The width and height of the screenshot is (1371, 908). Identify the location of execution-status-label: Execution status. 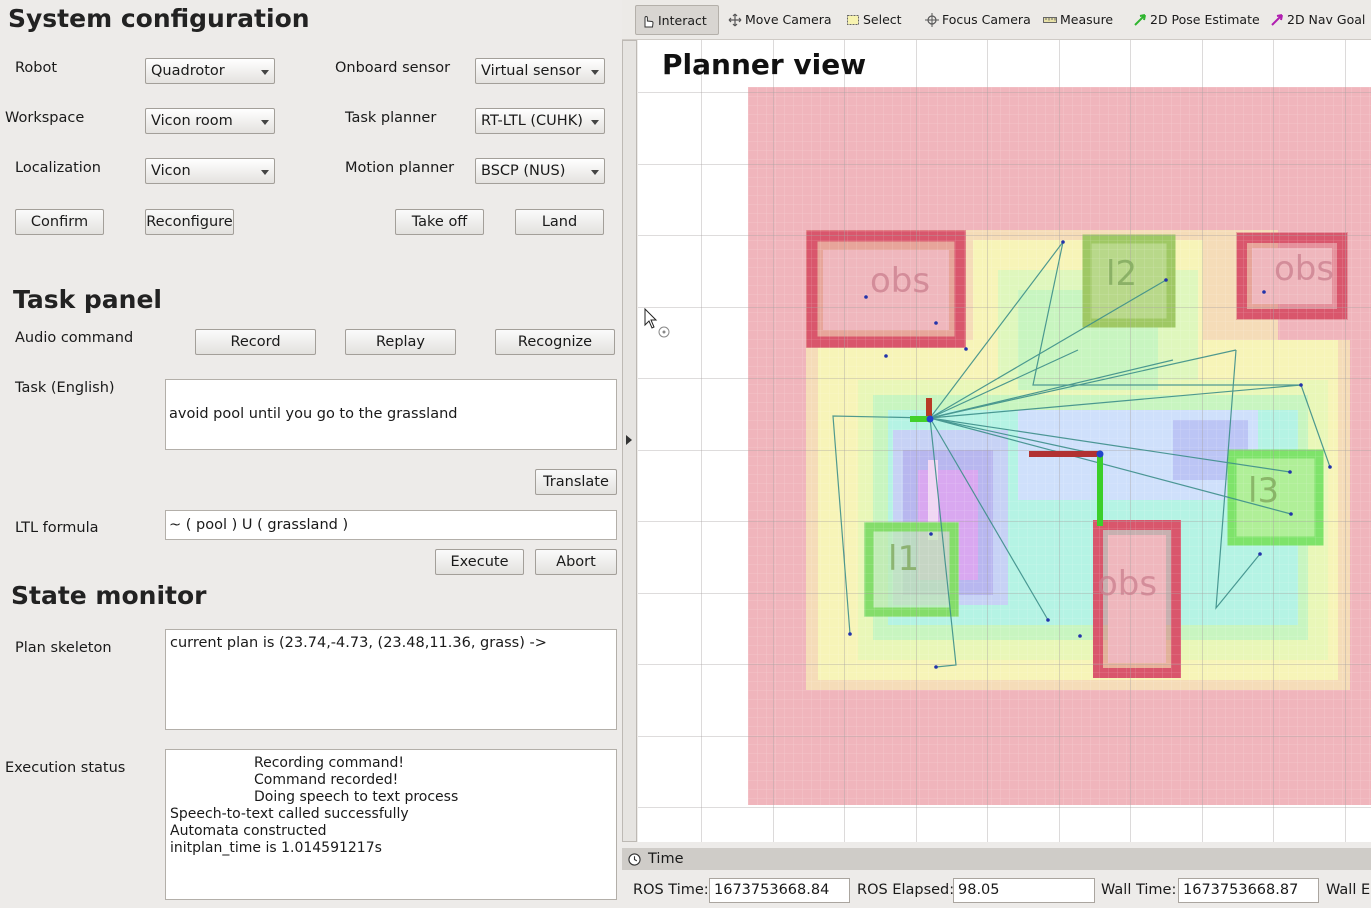
(65, 768).